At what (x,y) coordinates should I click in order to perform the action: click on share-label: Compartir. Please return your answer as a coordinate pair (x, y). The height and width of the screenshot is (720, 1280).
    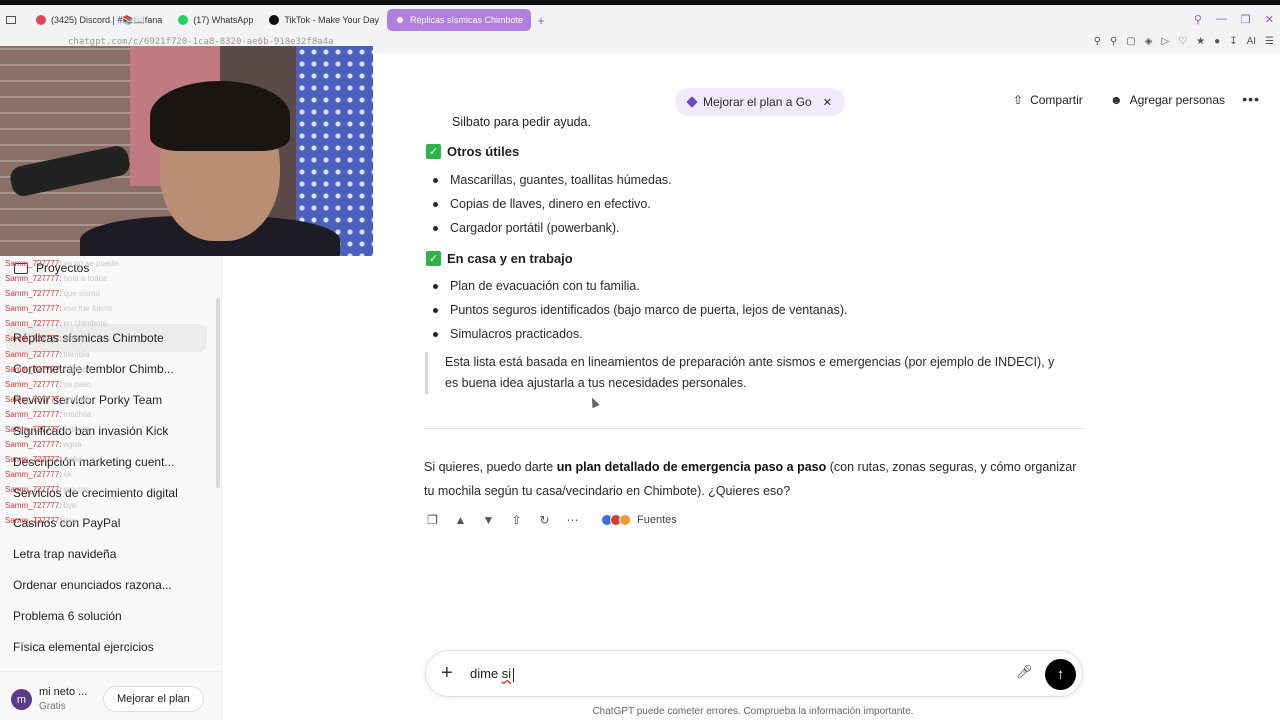
    Looking at the image, I should click on (1056, 100).